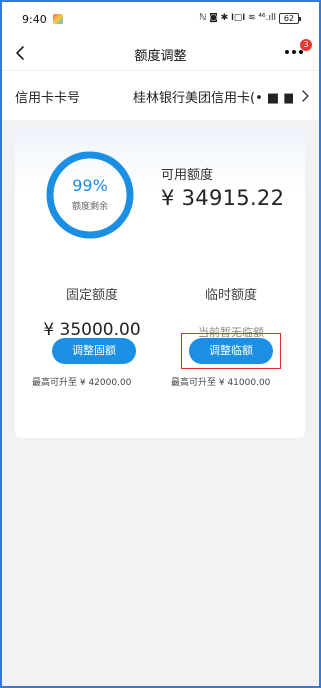 The height and width of the screenshot is (688, 321). What do you see at coordinates (160, 18) in the screenshot?
I see `status-bar: 9:40 ℕ ◙ ✱ 𝐈▢𝐈 ≋ ⁴⁶.ıll 62` at bounding box center [160, 18].